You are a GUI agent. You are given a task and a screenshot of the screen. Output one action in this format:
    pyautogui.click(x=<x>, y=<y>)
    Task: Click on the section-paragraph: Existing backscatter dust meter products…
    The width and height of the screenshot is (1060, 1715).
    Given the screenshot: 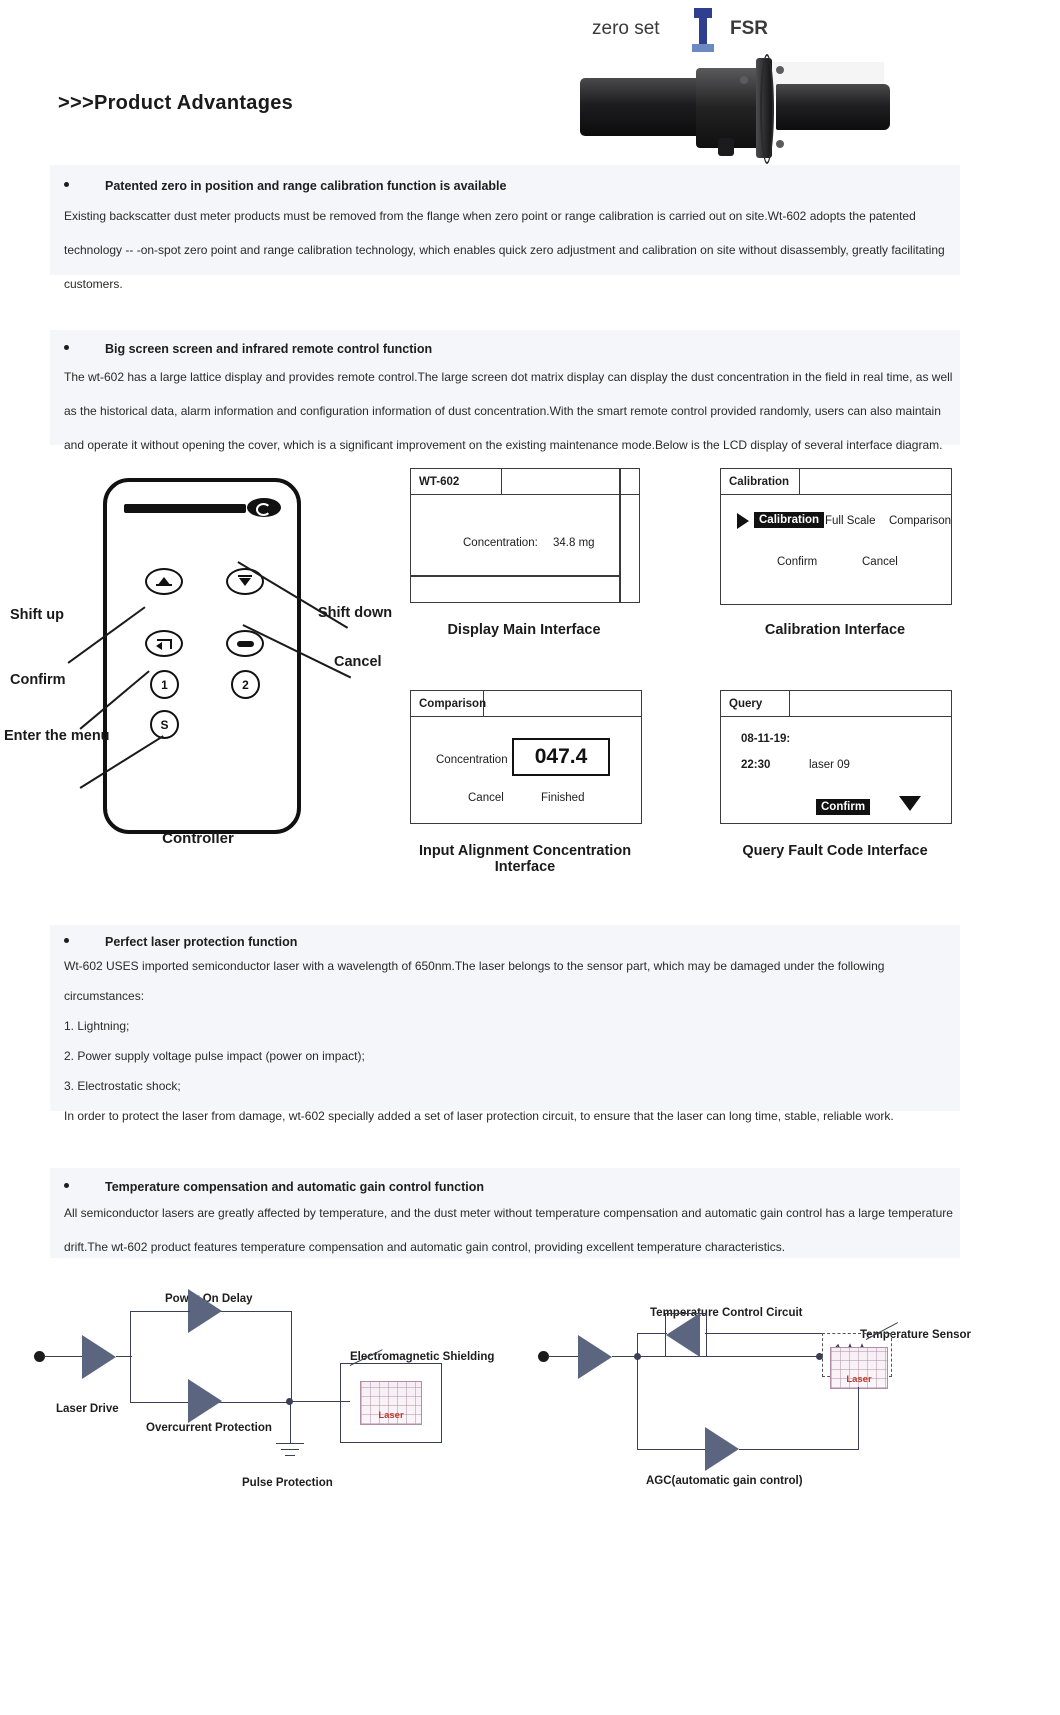 What is the action you would take?
    pyautogui.click(x=490, y=216)
    